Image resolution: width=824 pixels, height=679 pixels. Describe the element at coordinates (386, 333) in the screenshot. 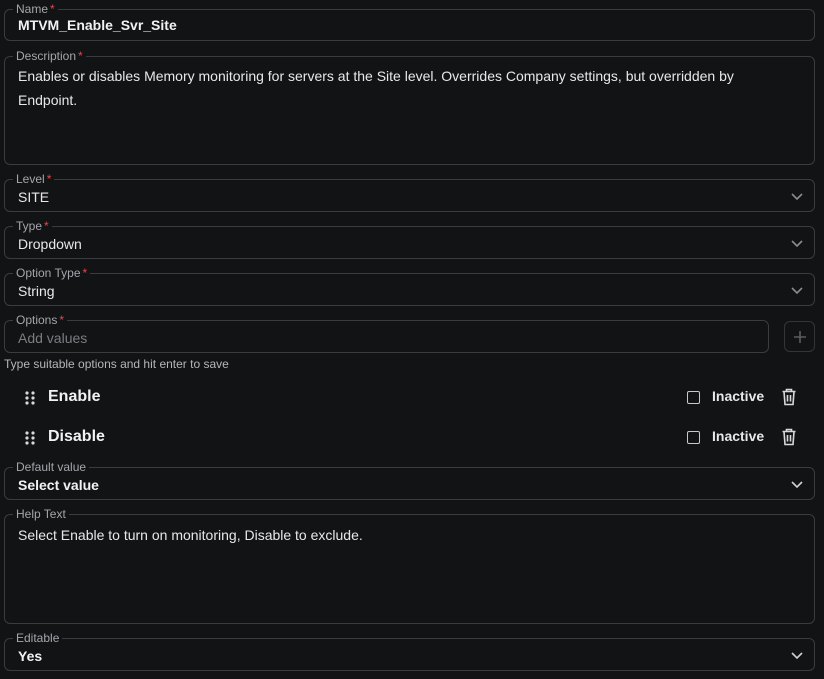

I see `options-input: Options * Add values` at that location.